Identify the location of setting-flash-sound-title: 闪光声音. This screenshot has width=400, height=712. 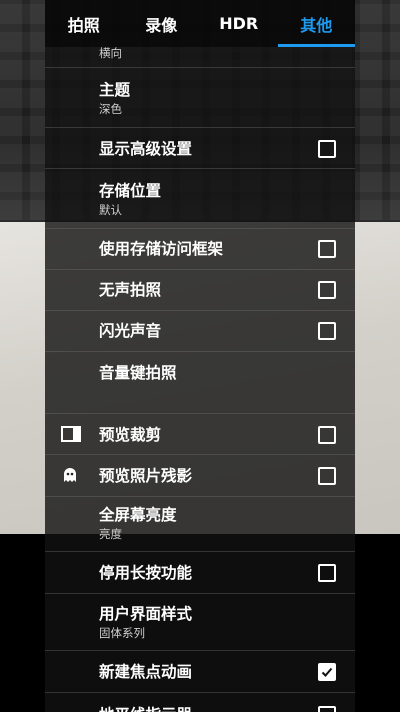
(130, 331).